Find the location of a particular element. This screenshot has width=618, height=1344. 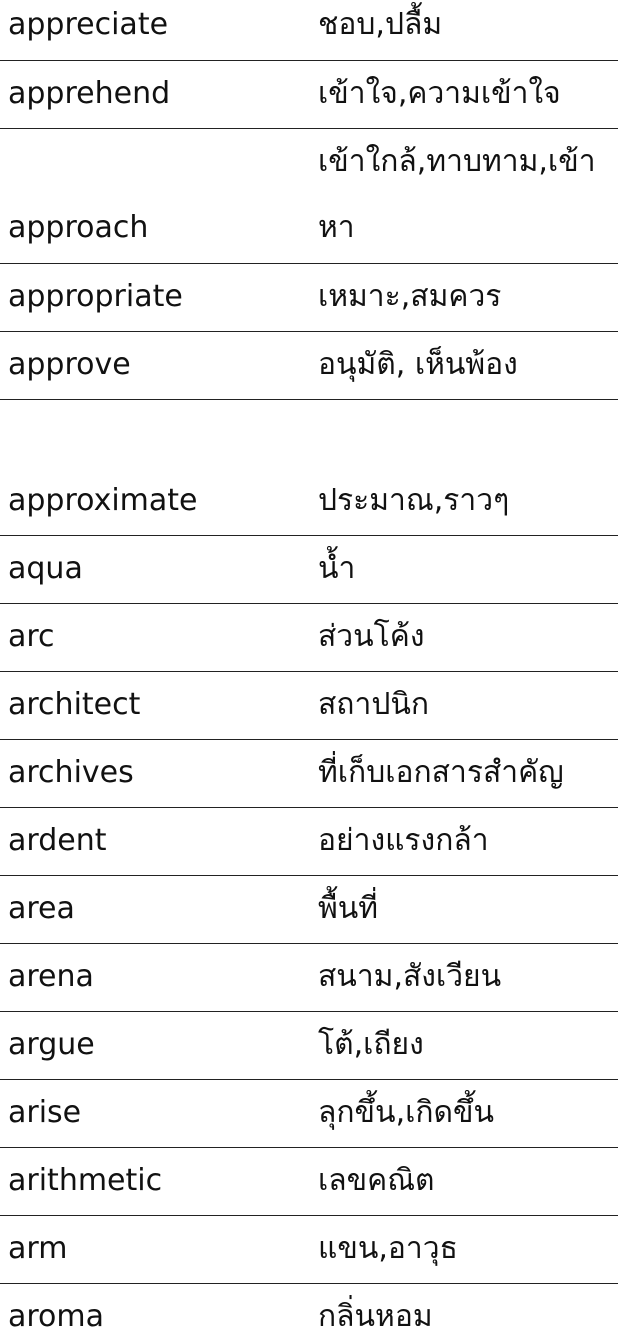

thai-meaning: อนุมัติ, เห็นพ้อง is located at coordinates (418, 364).